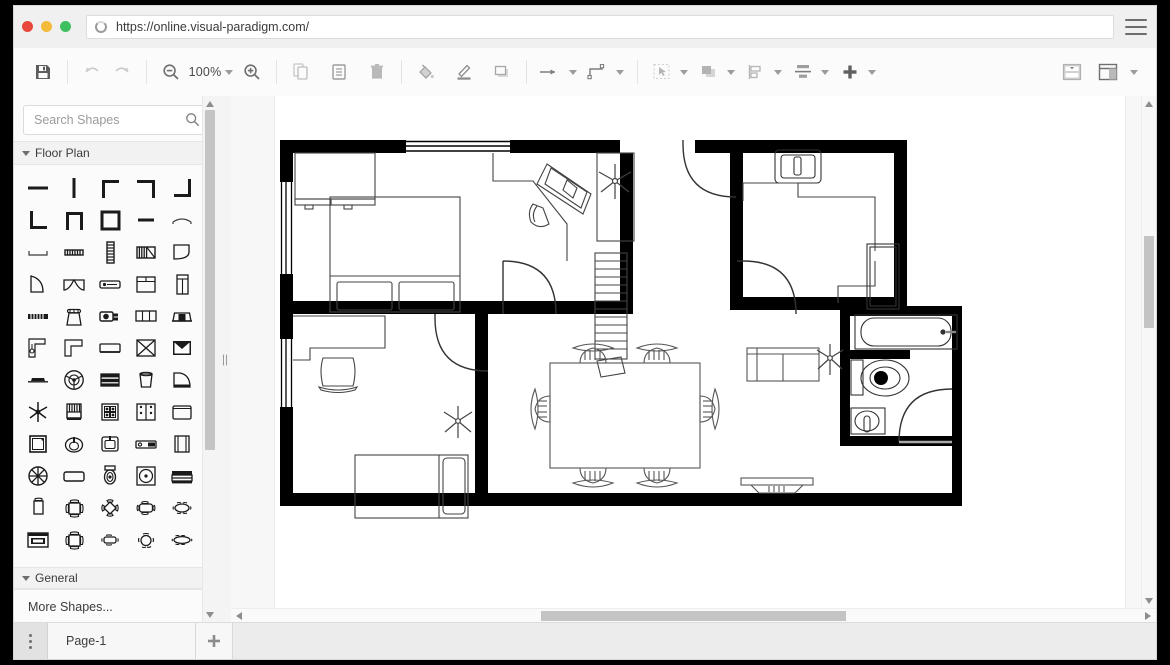 This screenshot has width=1170, height=665. What do you see at coordinates (252, 72) in the screenshot?
I see `zoom-in-button` at bounding box center [252, 72].